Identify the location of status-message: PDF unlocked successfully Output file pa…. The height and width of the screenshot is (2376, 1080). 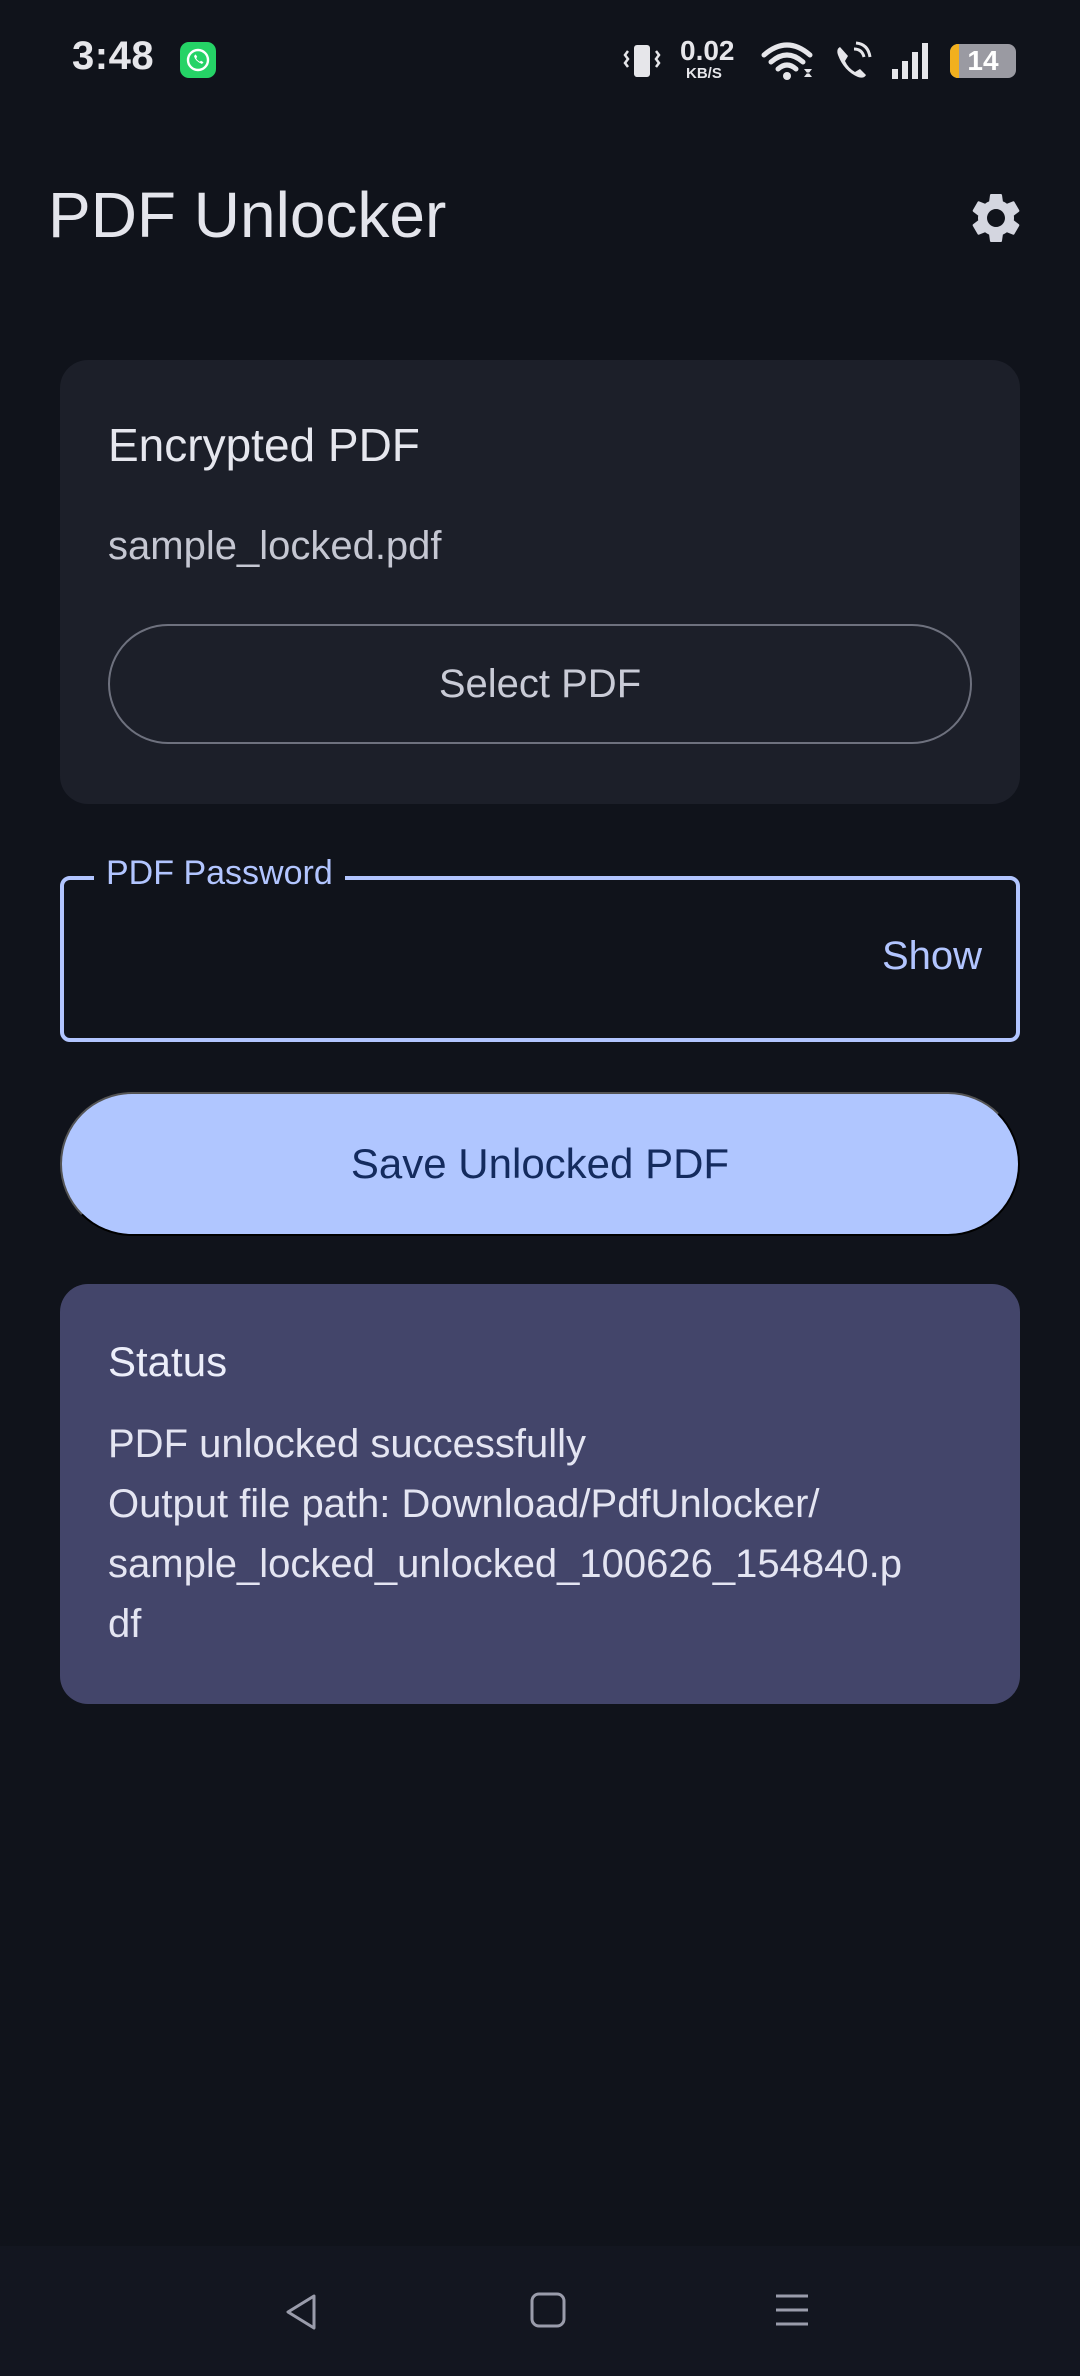
(548, 1534).